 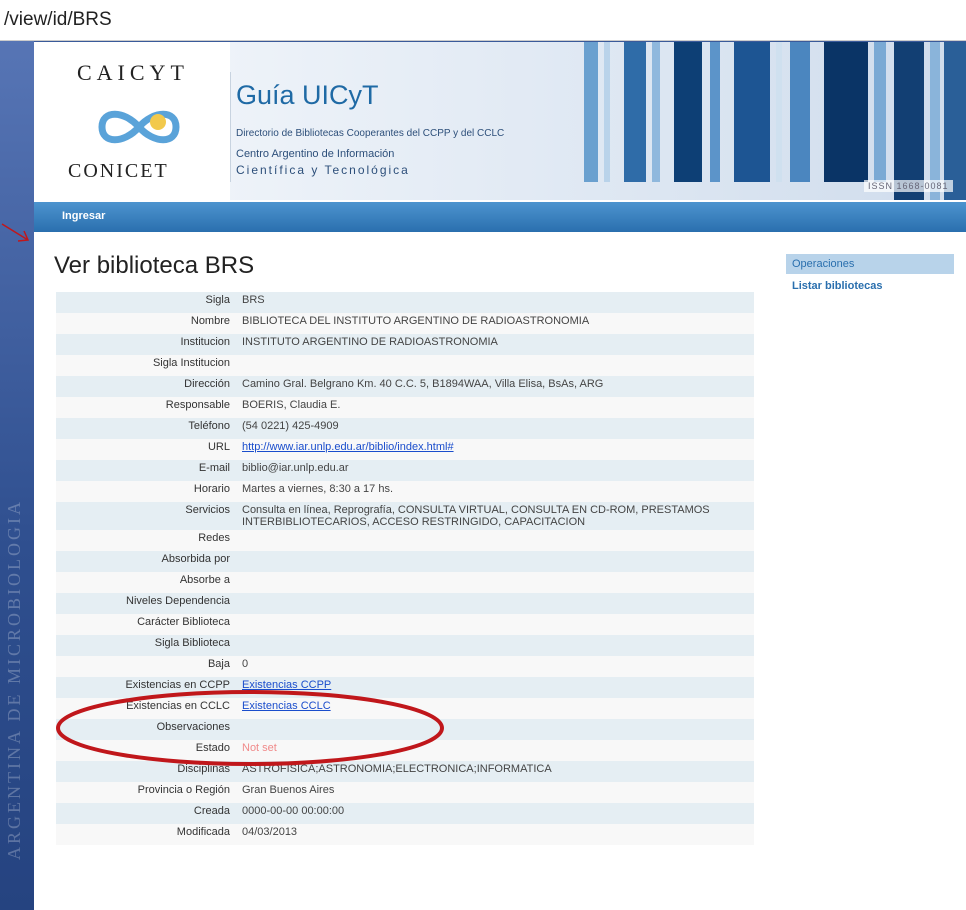 I want to click on detail-value: 04/03/2013, so click(x=270, y=832).